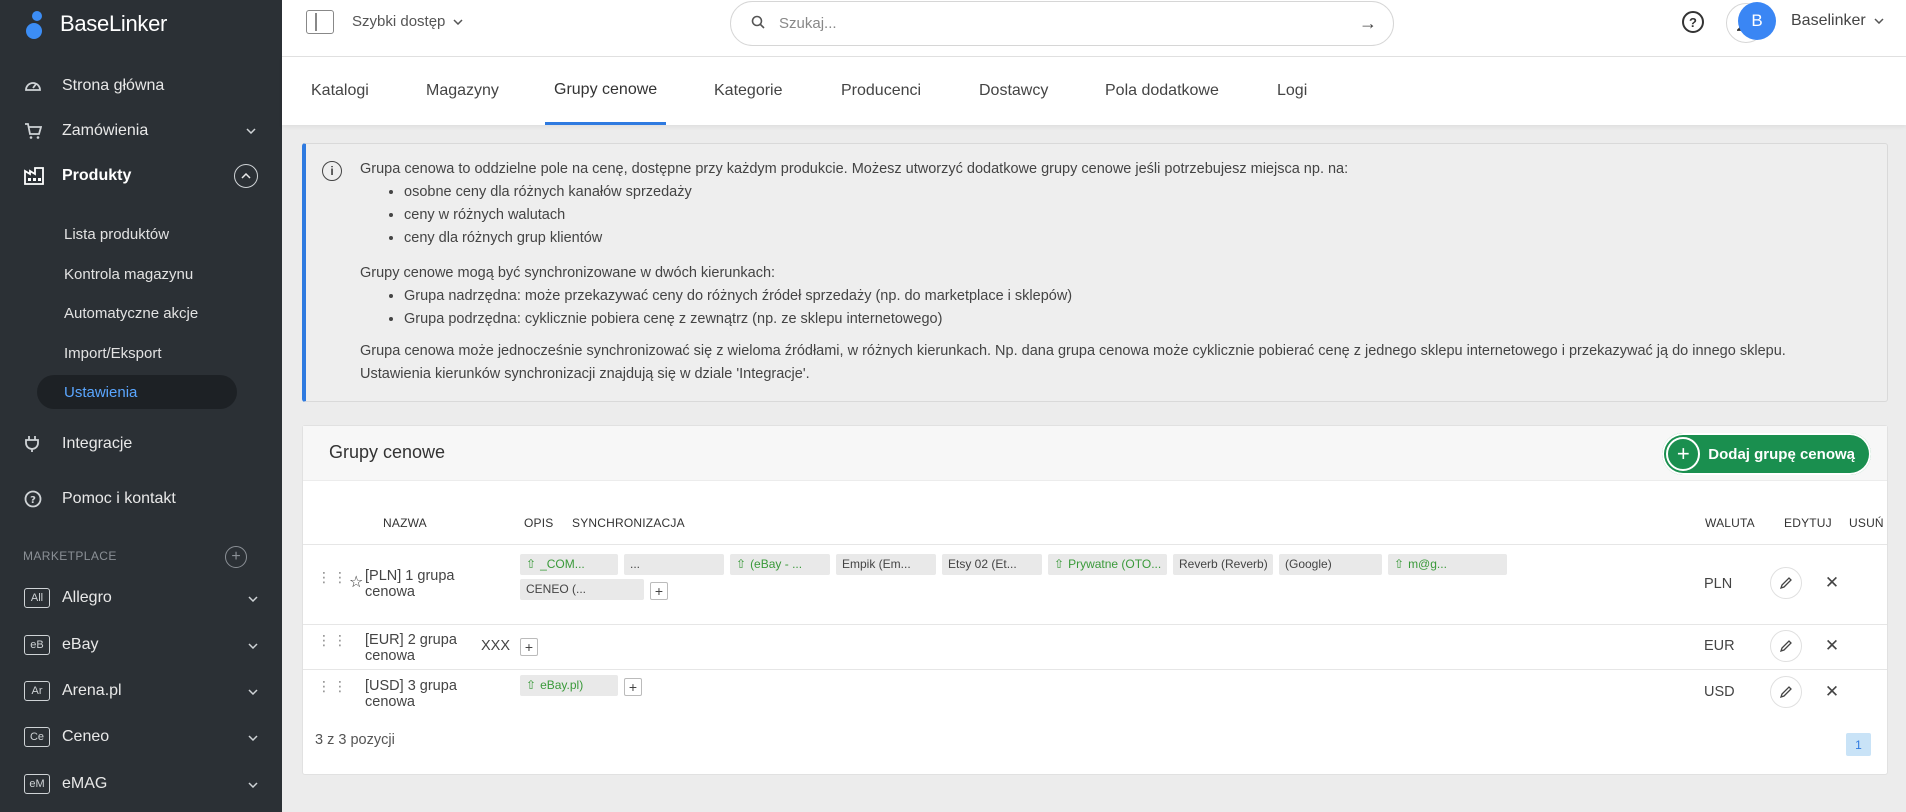  I want to click on sync-tag: Reverb (Reverb), so click(1223, 564).